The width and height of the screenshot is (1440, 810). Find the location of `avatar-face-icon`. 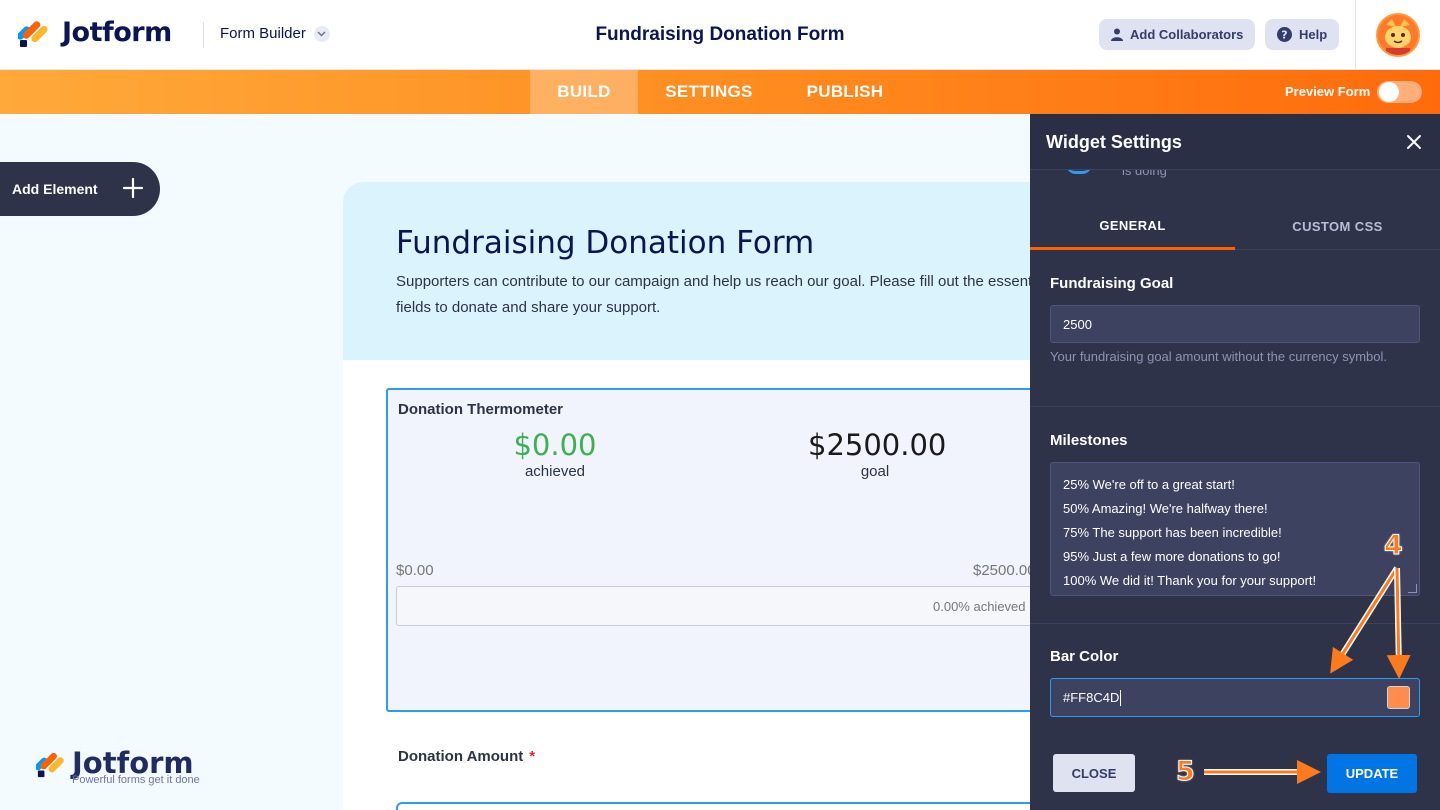

avatar-face-icon is located at coordinates (1398, 35).